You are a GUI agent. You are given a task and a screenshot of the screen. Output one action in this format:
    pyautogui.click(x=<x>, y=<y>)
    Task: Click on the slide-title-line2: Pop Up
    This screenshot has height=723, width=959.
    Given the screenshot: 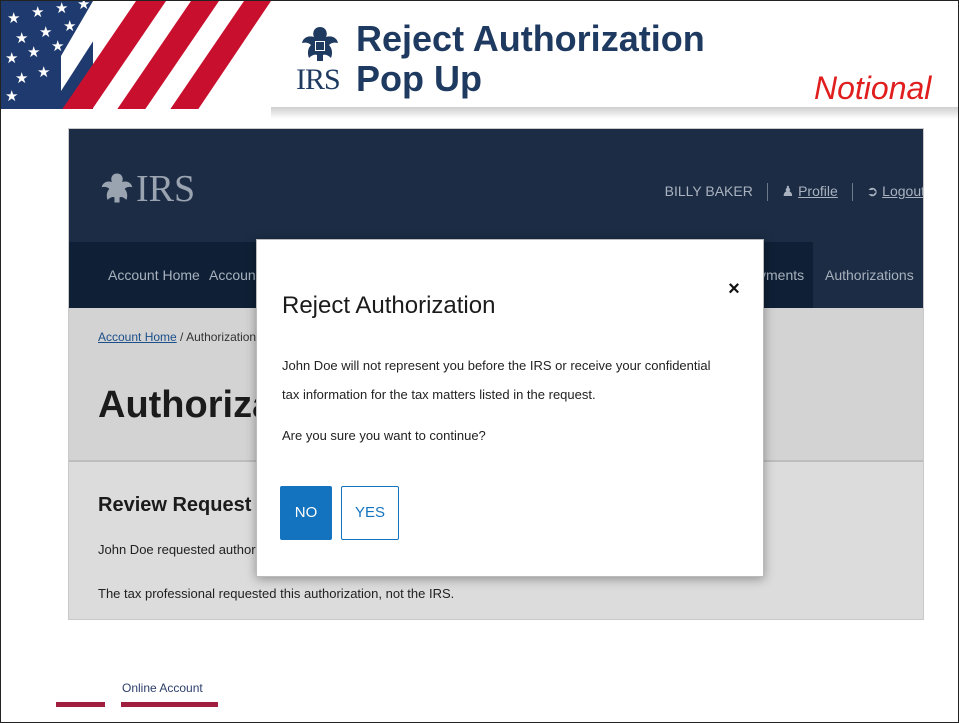 What is the action you would take?
    pyautogui.click(x=419, y=78)
    